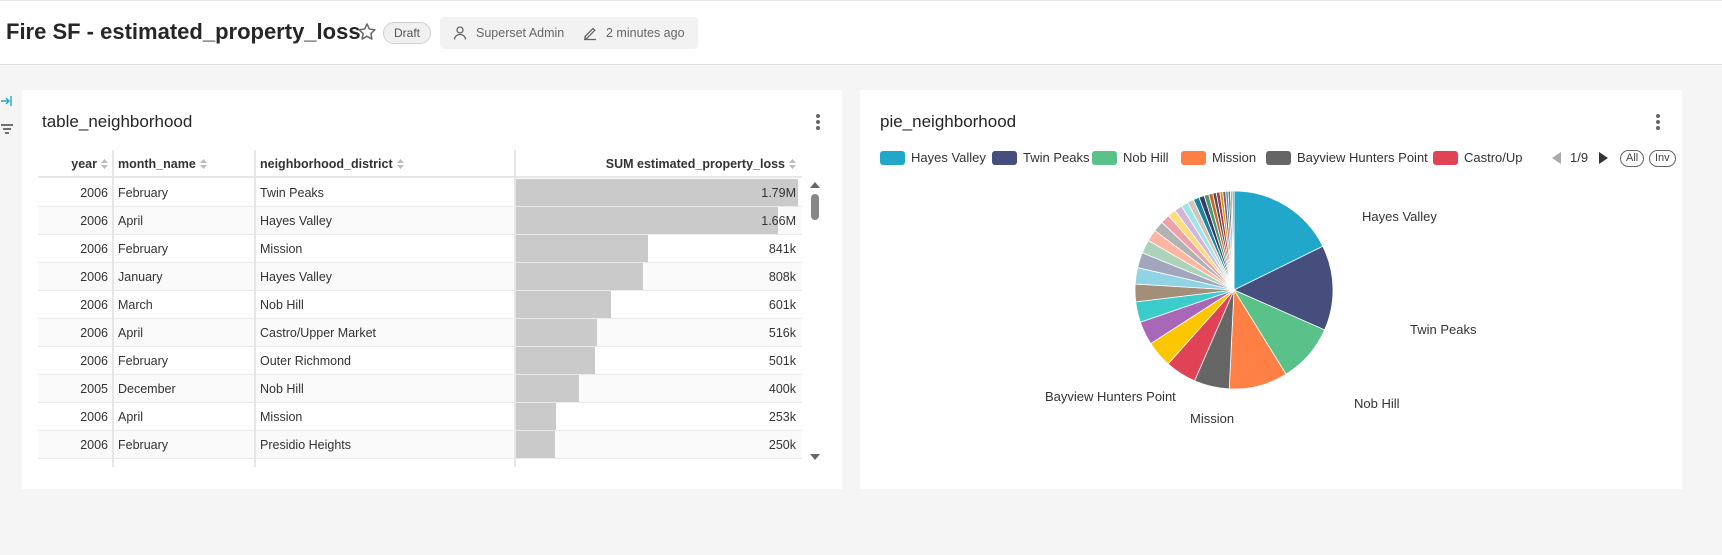 The width and height of the screenshot is (1722, 555). I want to click on cell-neighborhood: Outer Richmond, so click(306, 361).